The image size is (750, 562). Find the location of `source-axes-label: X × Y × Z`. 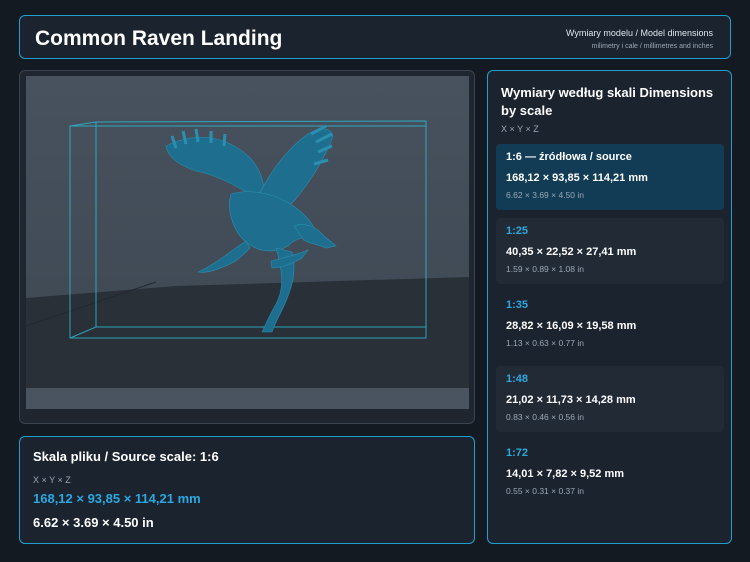

source-axes-label: X × Y × Z is located at coordinates (52, 480).